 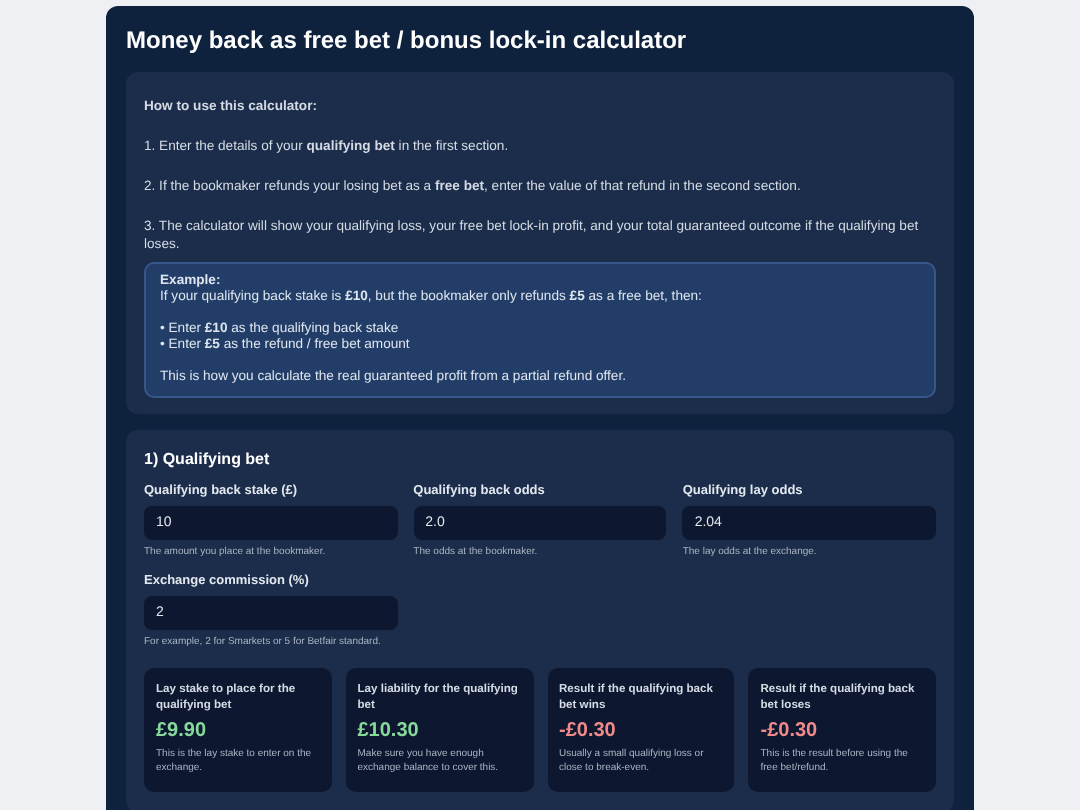 What do you see at coordinates (182, 731) in the screenshot?
I see `result-value: £9.90` at bounding box center [182, 731].